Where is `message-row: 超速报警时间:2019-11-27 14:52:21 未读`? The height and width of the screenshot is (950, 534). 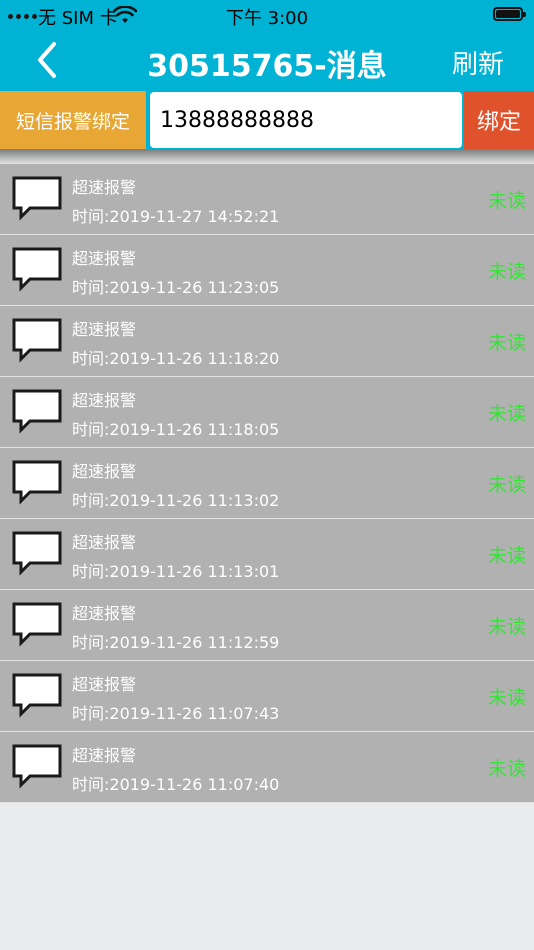 message-row: 超速报警时间:2019-11-27 14:52:21 未读 is located at coordinates (267, 199).